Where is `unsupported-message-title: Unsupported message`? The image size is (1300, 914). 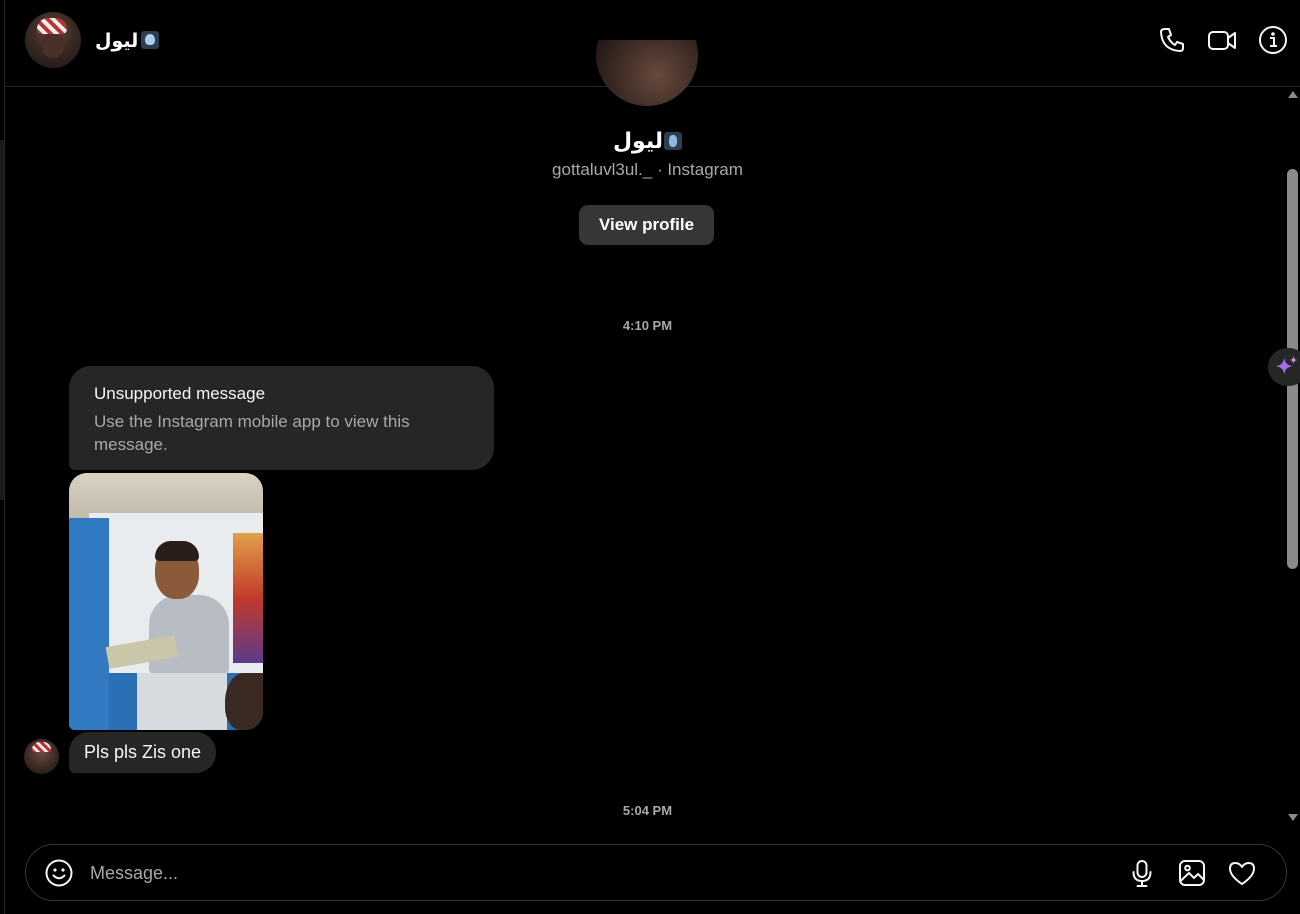 unsupported-message-title: Unsupported message is located at coordinates (180, 393).